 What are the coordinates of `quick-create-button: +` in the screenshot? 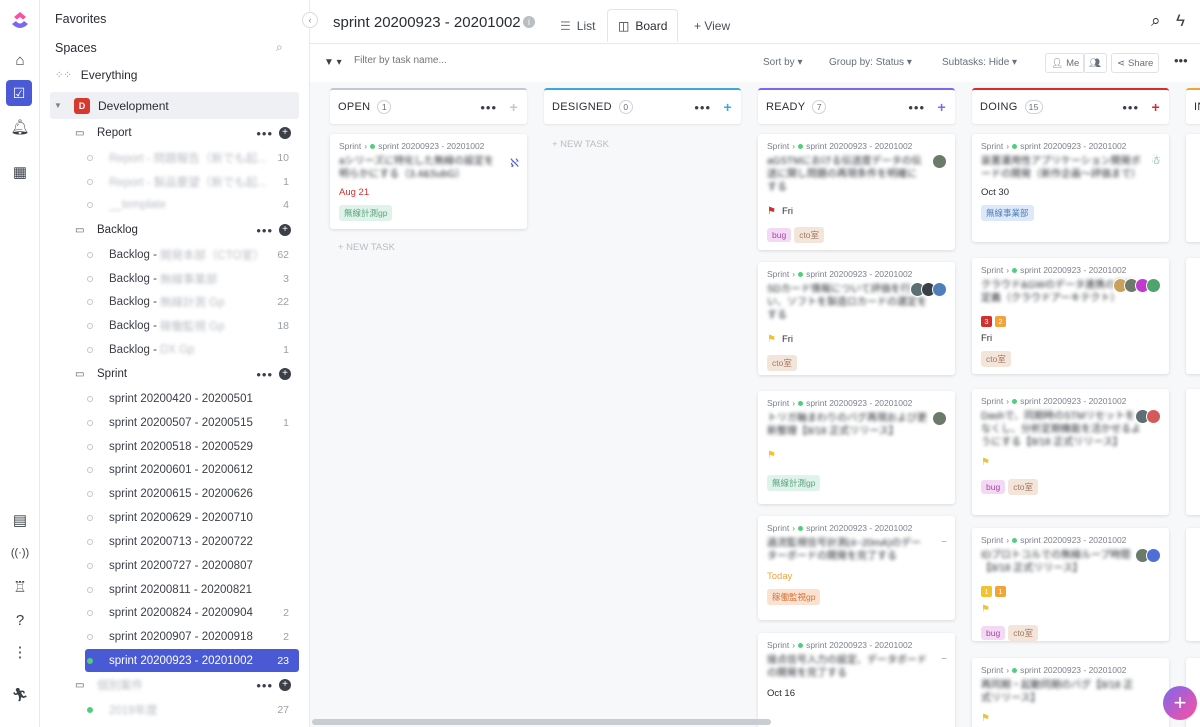 It's located at (1180, 703).